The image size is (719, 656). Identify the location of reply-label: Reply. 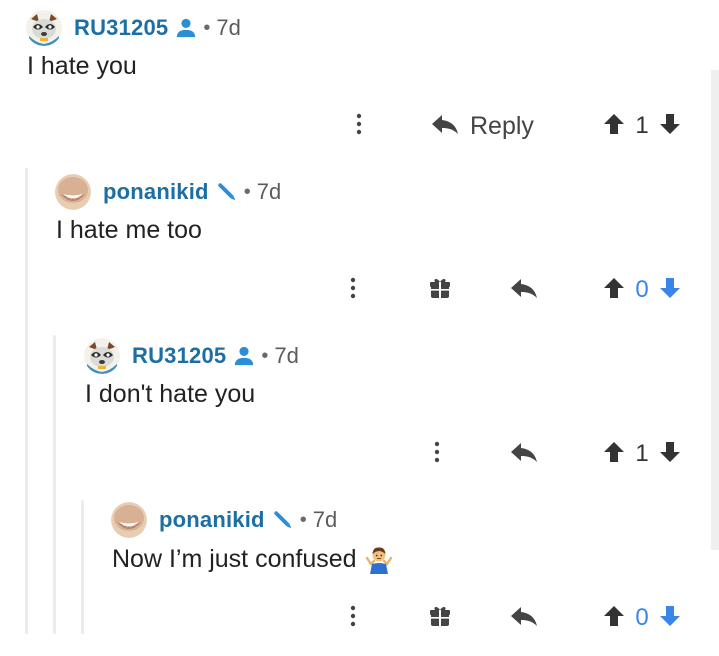
(502, 125).